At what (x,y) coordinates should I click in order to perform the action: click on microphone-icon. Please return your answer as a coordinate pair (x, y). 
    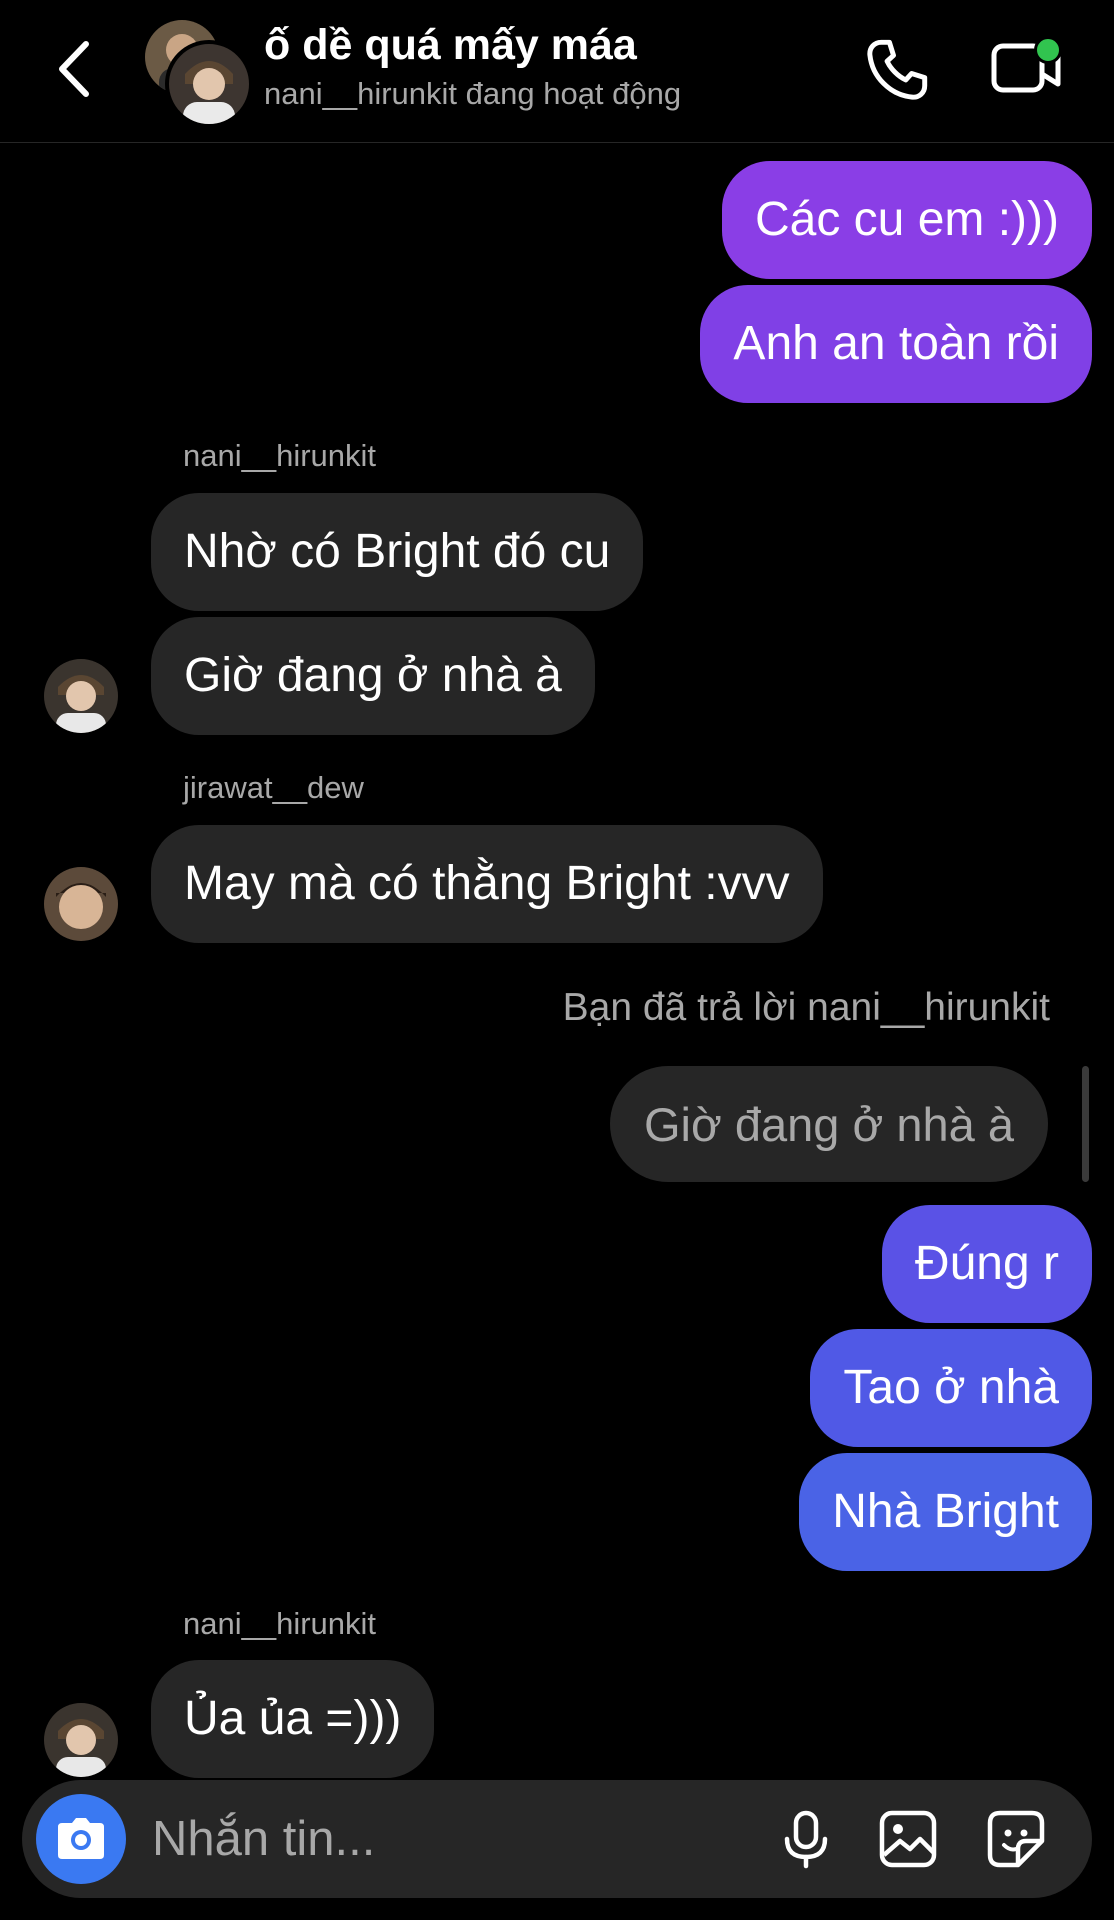
    Looking at the image, I should click on (806, 1839).